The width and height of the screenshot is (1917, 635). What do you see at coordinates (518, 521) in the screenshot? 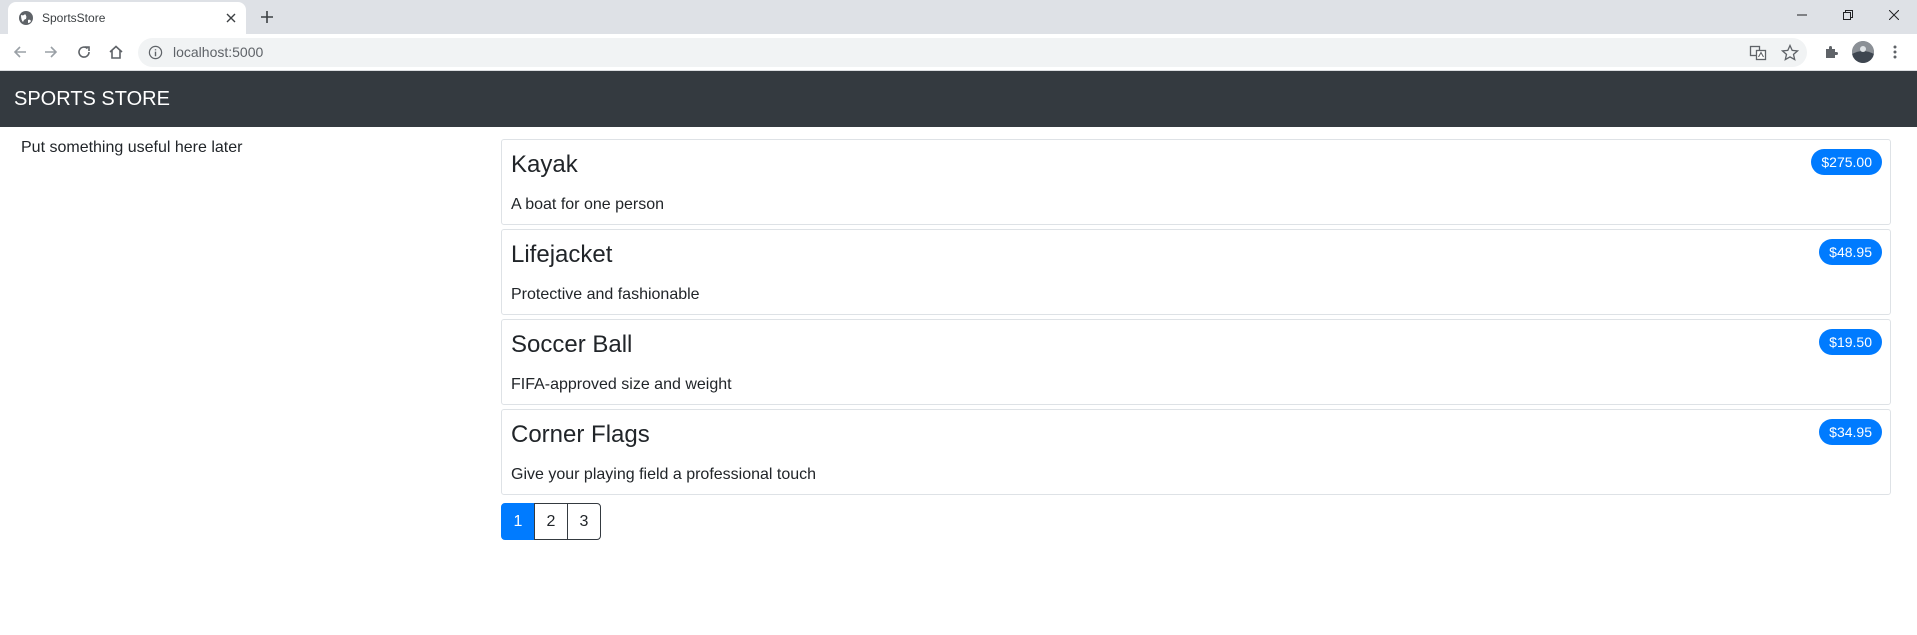
I see `page-button-1: 1` at bounding box center [518, 521].